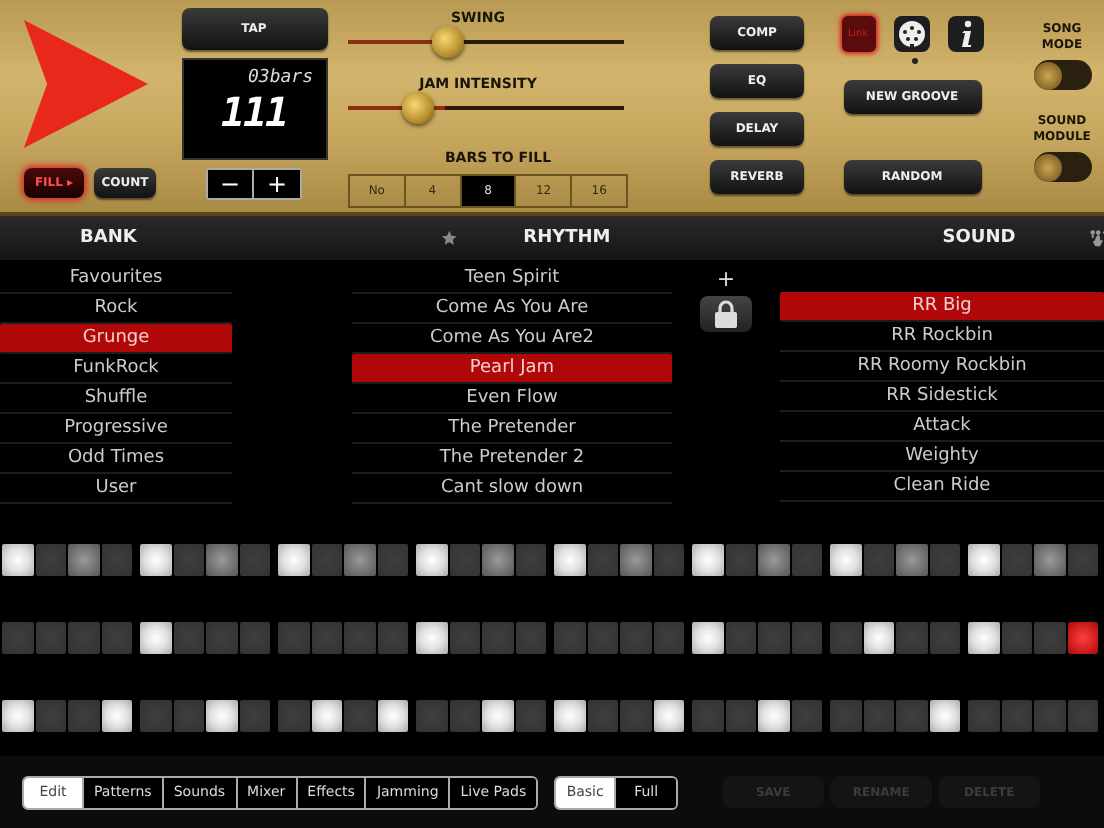 This screenshot has height=828, width=1104. I want to click on minus-button: −, so click(231, 184).